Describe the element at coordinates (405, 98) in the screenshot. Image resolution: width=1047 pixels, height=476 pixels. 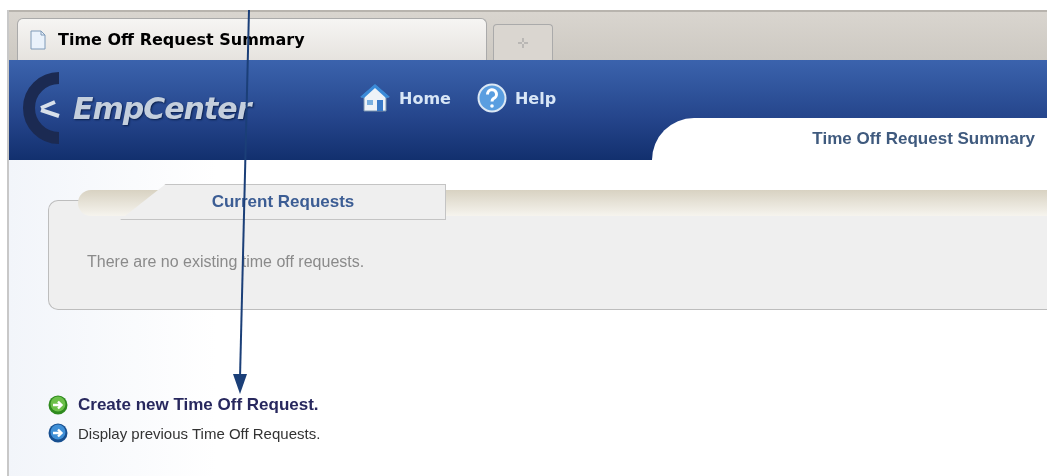
I see `nav-link: Home` at that location.